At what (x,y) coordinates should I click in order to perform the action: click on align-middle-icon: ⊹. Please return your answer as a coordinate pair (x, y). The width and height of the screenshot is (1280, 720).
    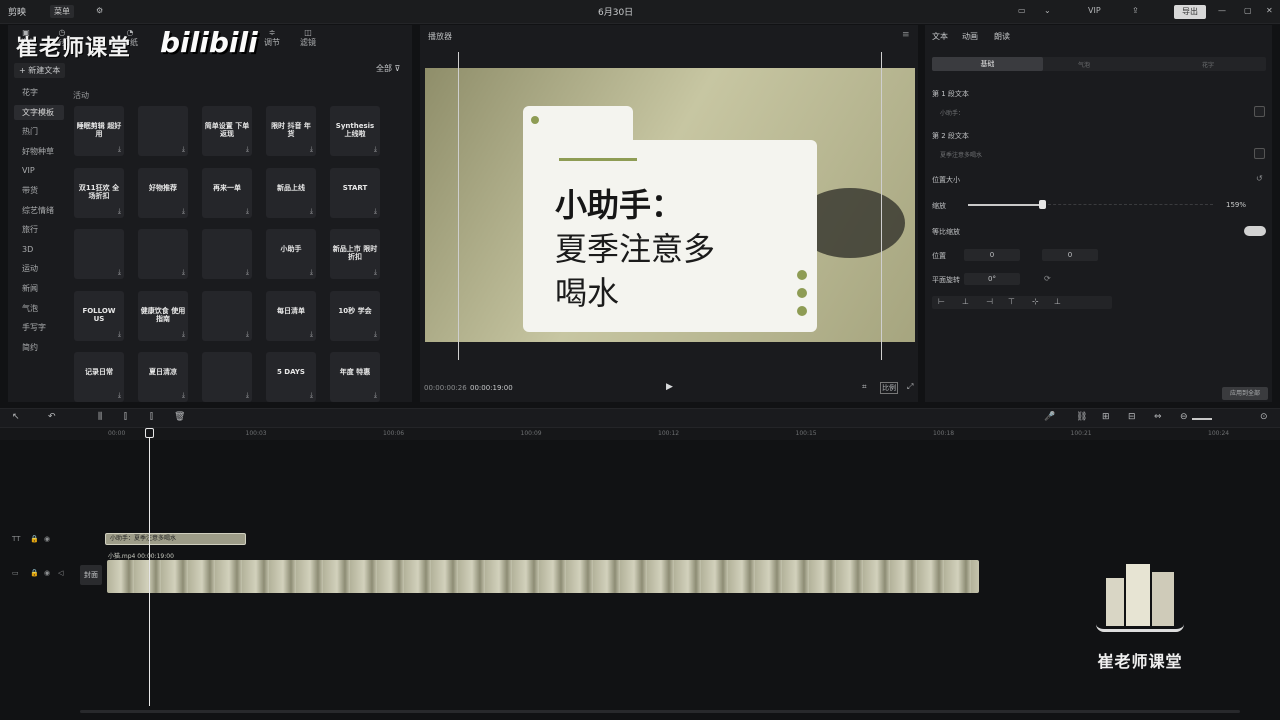
    Looking at the image, I should click on (1035, 301).